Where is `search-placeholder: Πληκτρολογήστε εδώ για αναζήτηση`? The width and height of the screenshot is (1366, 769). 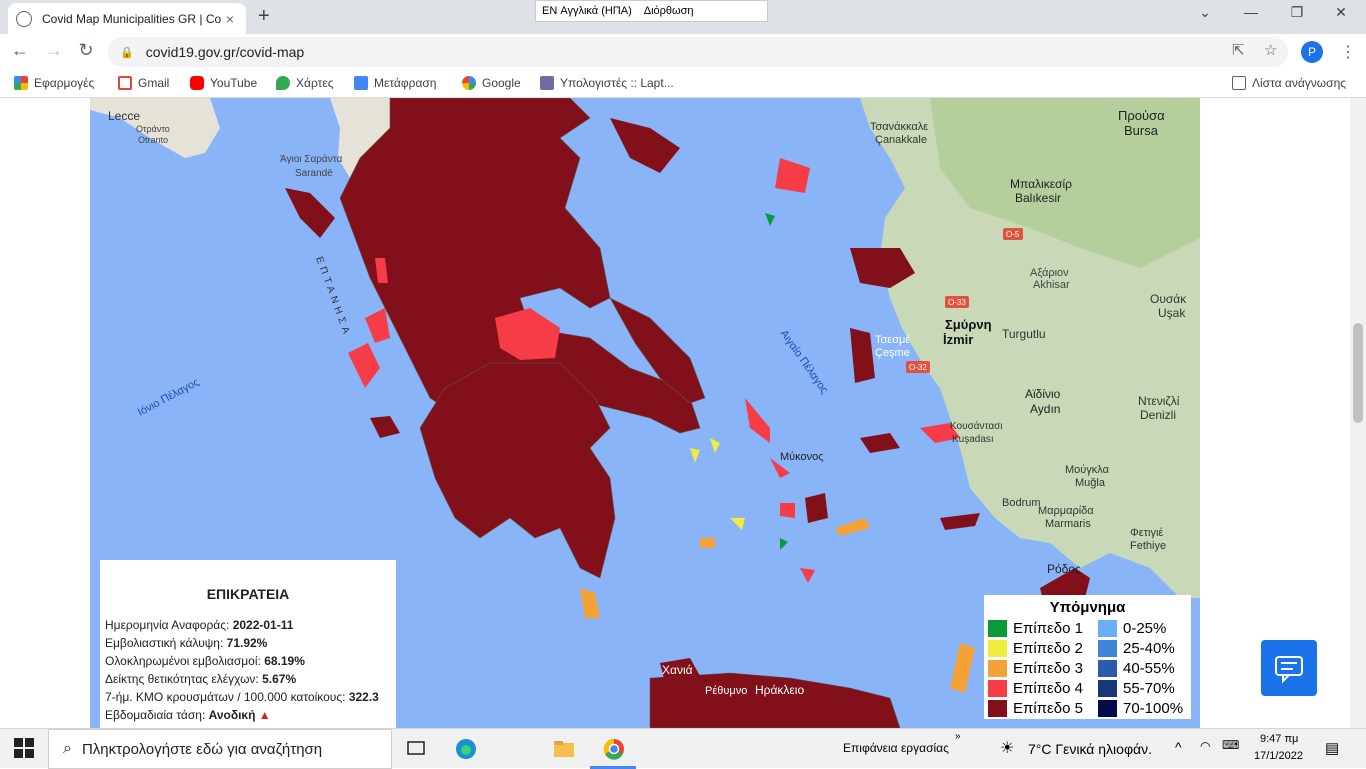 search-placeholder: Πληκτρολογήστε εδώ για αναζήτηση is located at coordinates (202, 749).